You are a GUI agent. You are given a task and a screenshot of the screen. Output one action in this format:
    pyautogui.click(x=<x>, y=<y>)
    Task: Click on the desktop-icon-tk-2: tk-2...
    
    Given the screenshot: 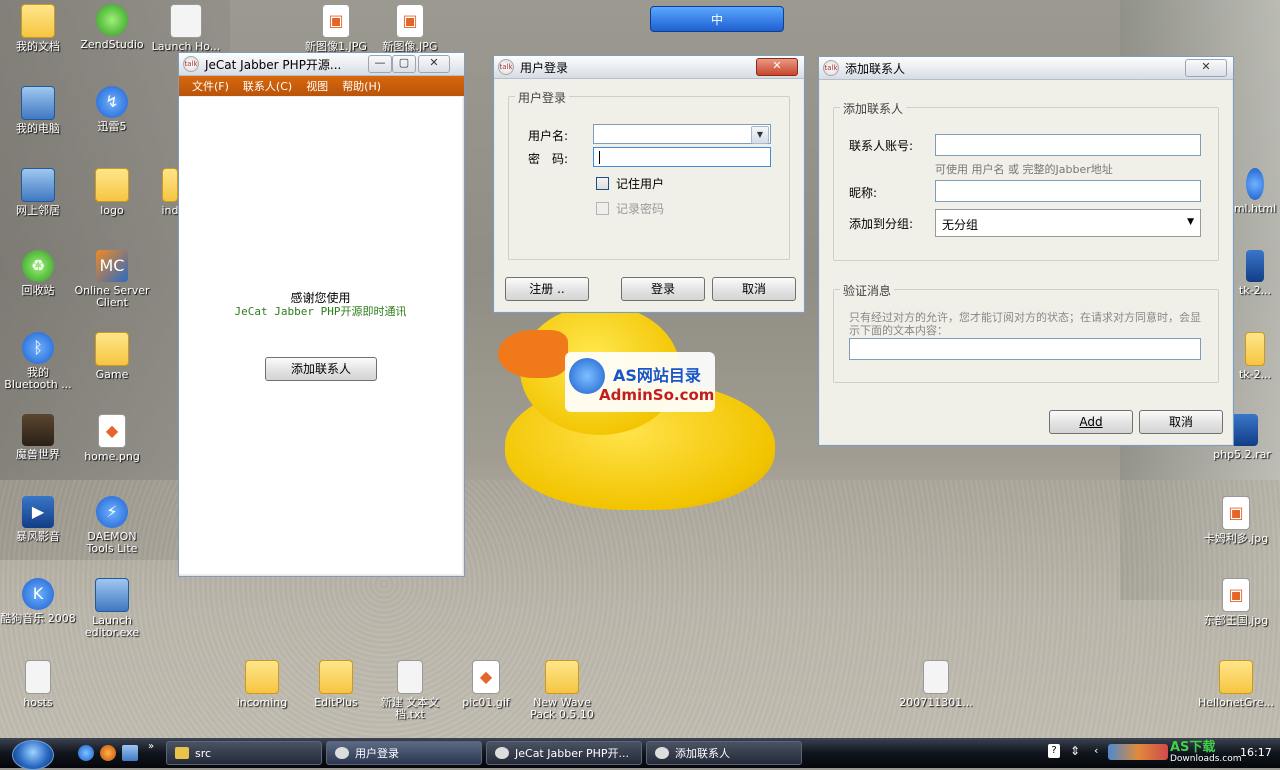 What is the action you would take?
    pyautogui.click(x=1255, y=356)
    